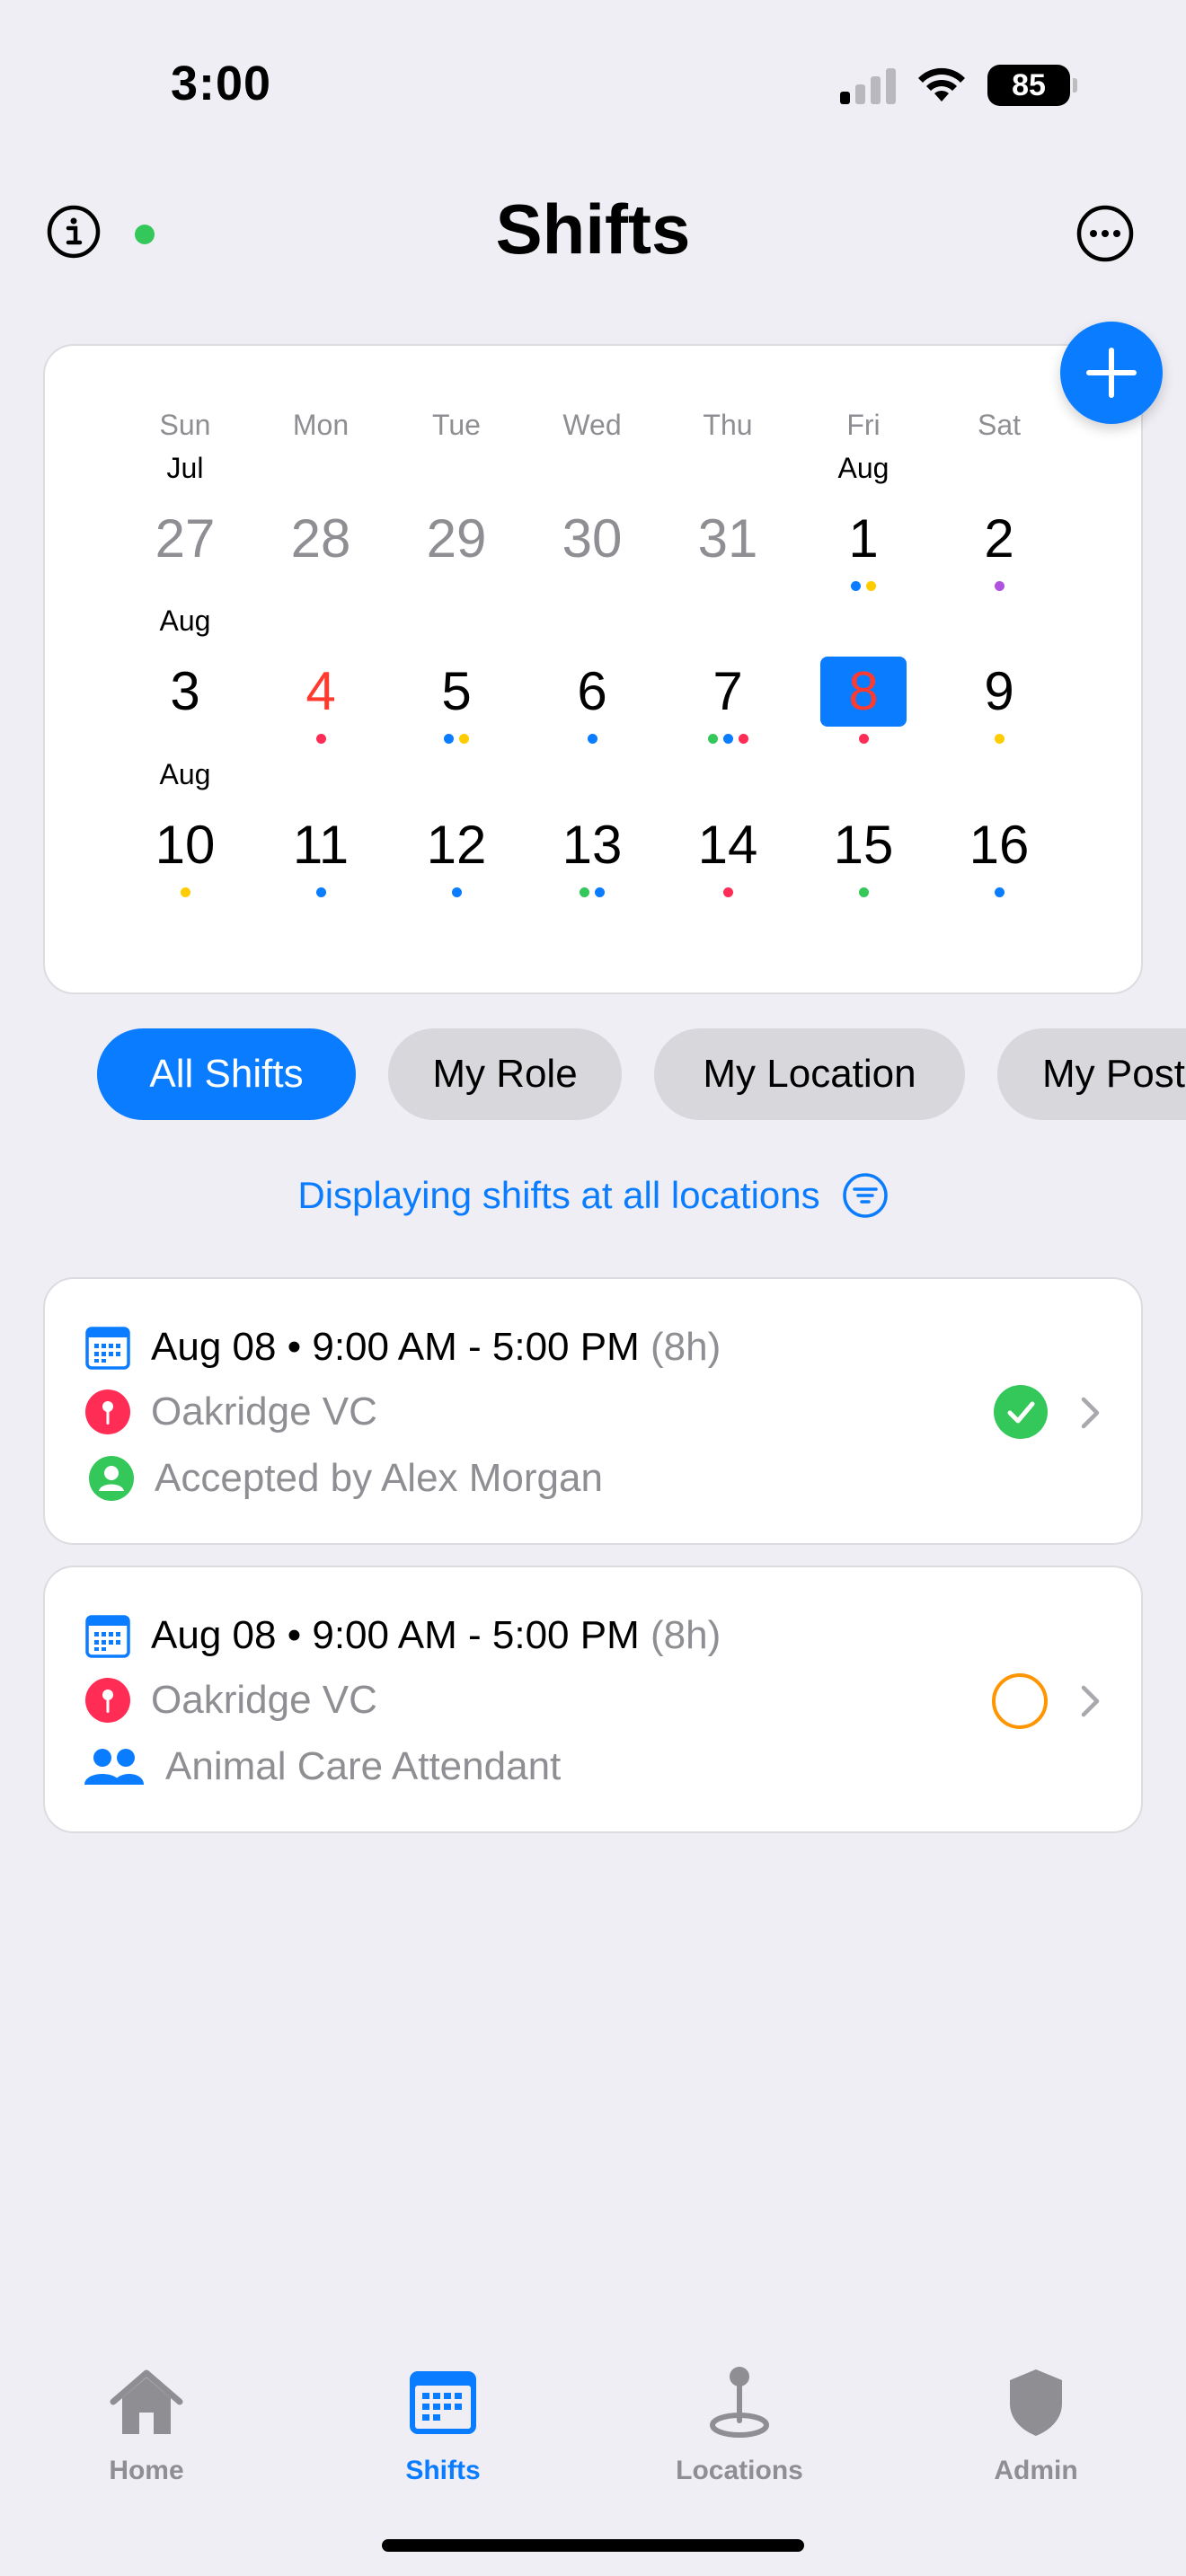 The width and height of the screenshot is (1186, 2576). What do you see at coordinates (320, 549) in the screenshot?
I see `calendar-day: 28` at bounding box center [320, 549].